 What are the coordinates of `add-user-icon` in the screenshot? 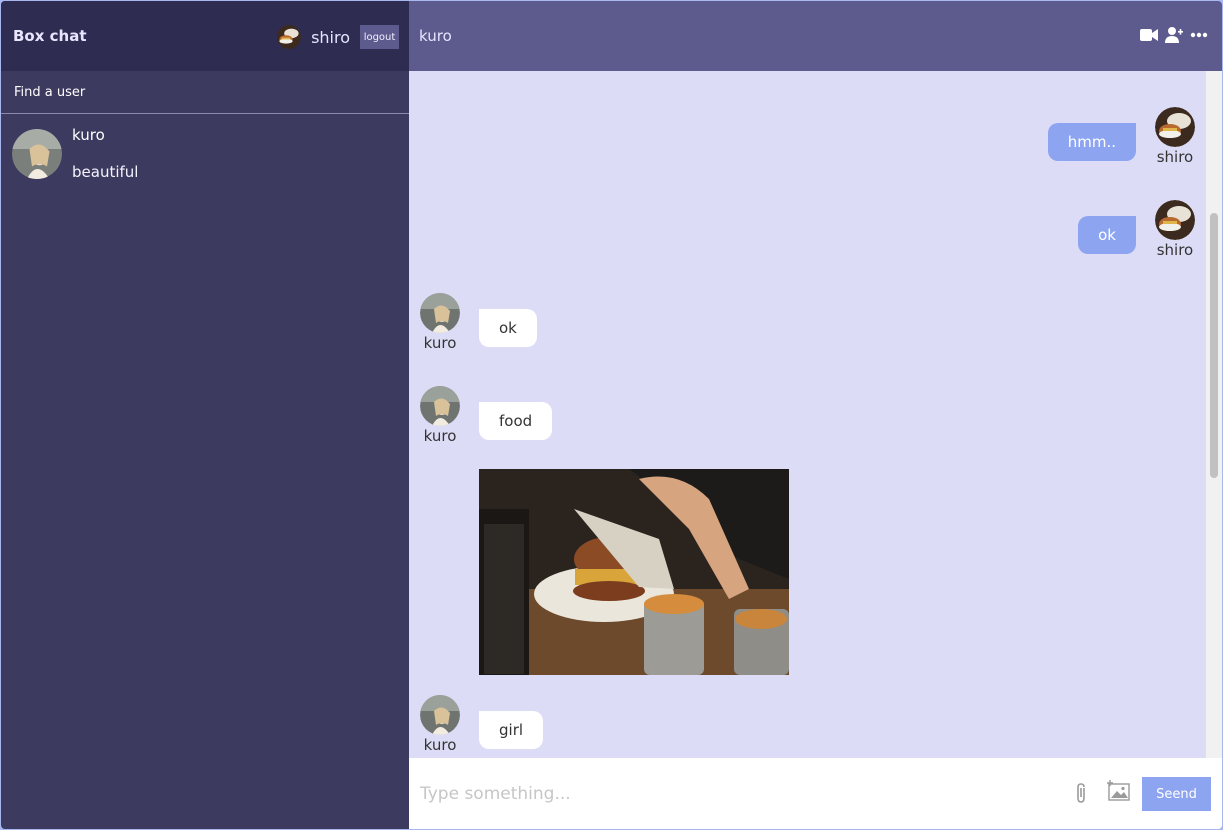 It's located at (1174, 35).